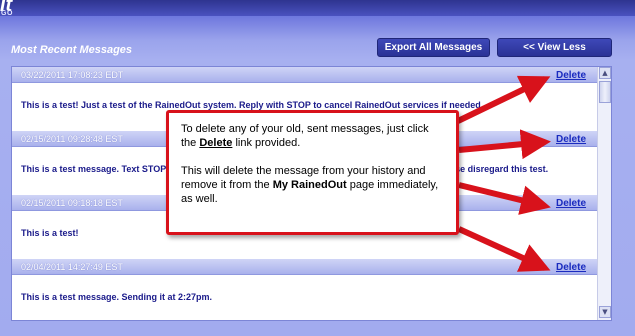 Image resolution: width=635 pixels, height=336 pixels. What do you see at coordinates (605, 92) in the screenshot?
I see `scroll-thumb` at bounding box center [605, 92].